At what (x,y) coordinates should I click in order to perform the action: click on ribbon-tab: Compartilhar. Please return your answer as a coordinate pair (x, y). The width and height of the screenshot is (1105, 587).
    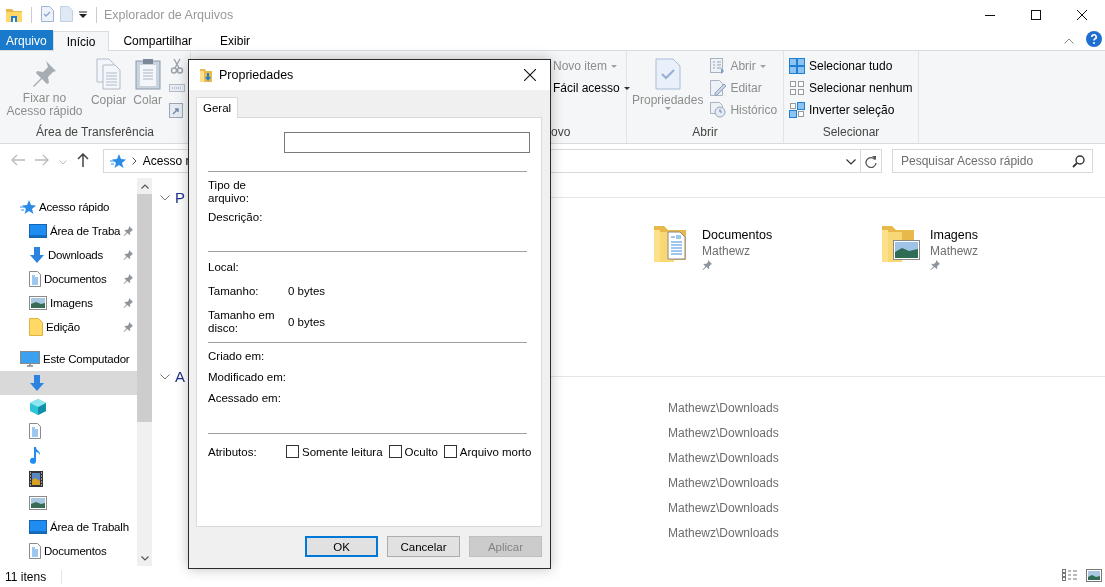
    Looking at the image, I should click on (158, 40).